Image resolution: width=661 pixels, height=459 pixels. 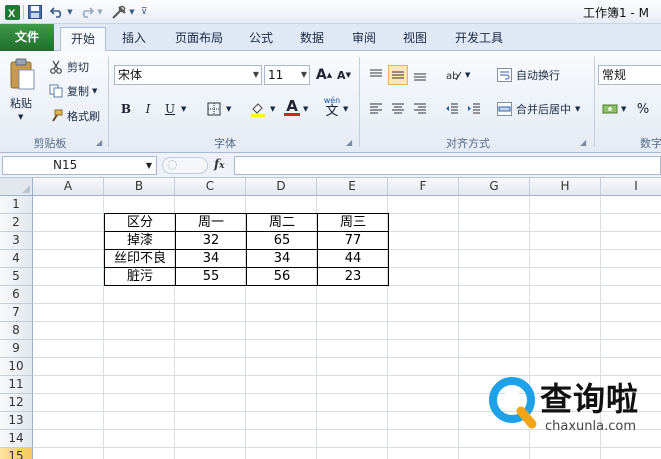 What do you see at coordinates (21, 103) in the screenshot?
I see `paste-button: 粘贴` at bounding box center [21, 103].